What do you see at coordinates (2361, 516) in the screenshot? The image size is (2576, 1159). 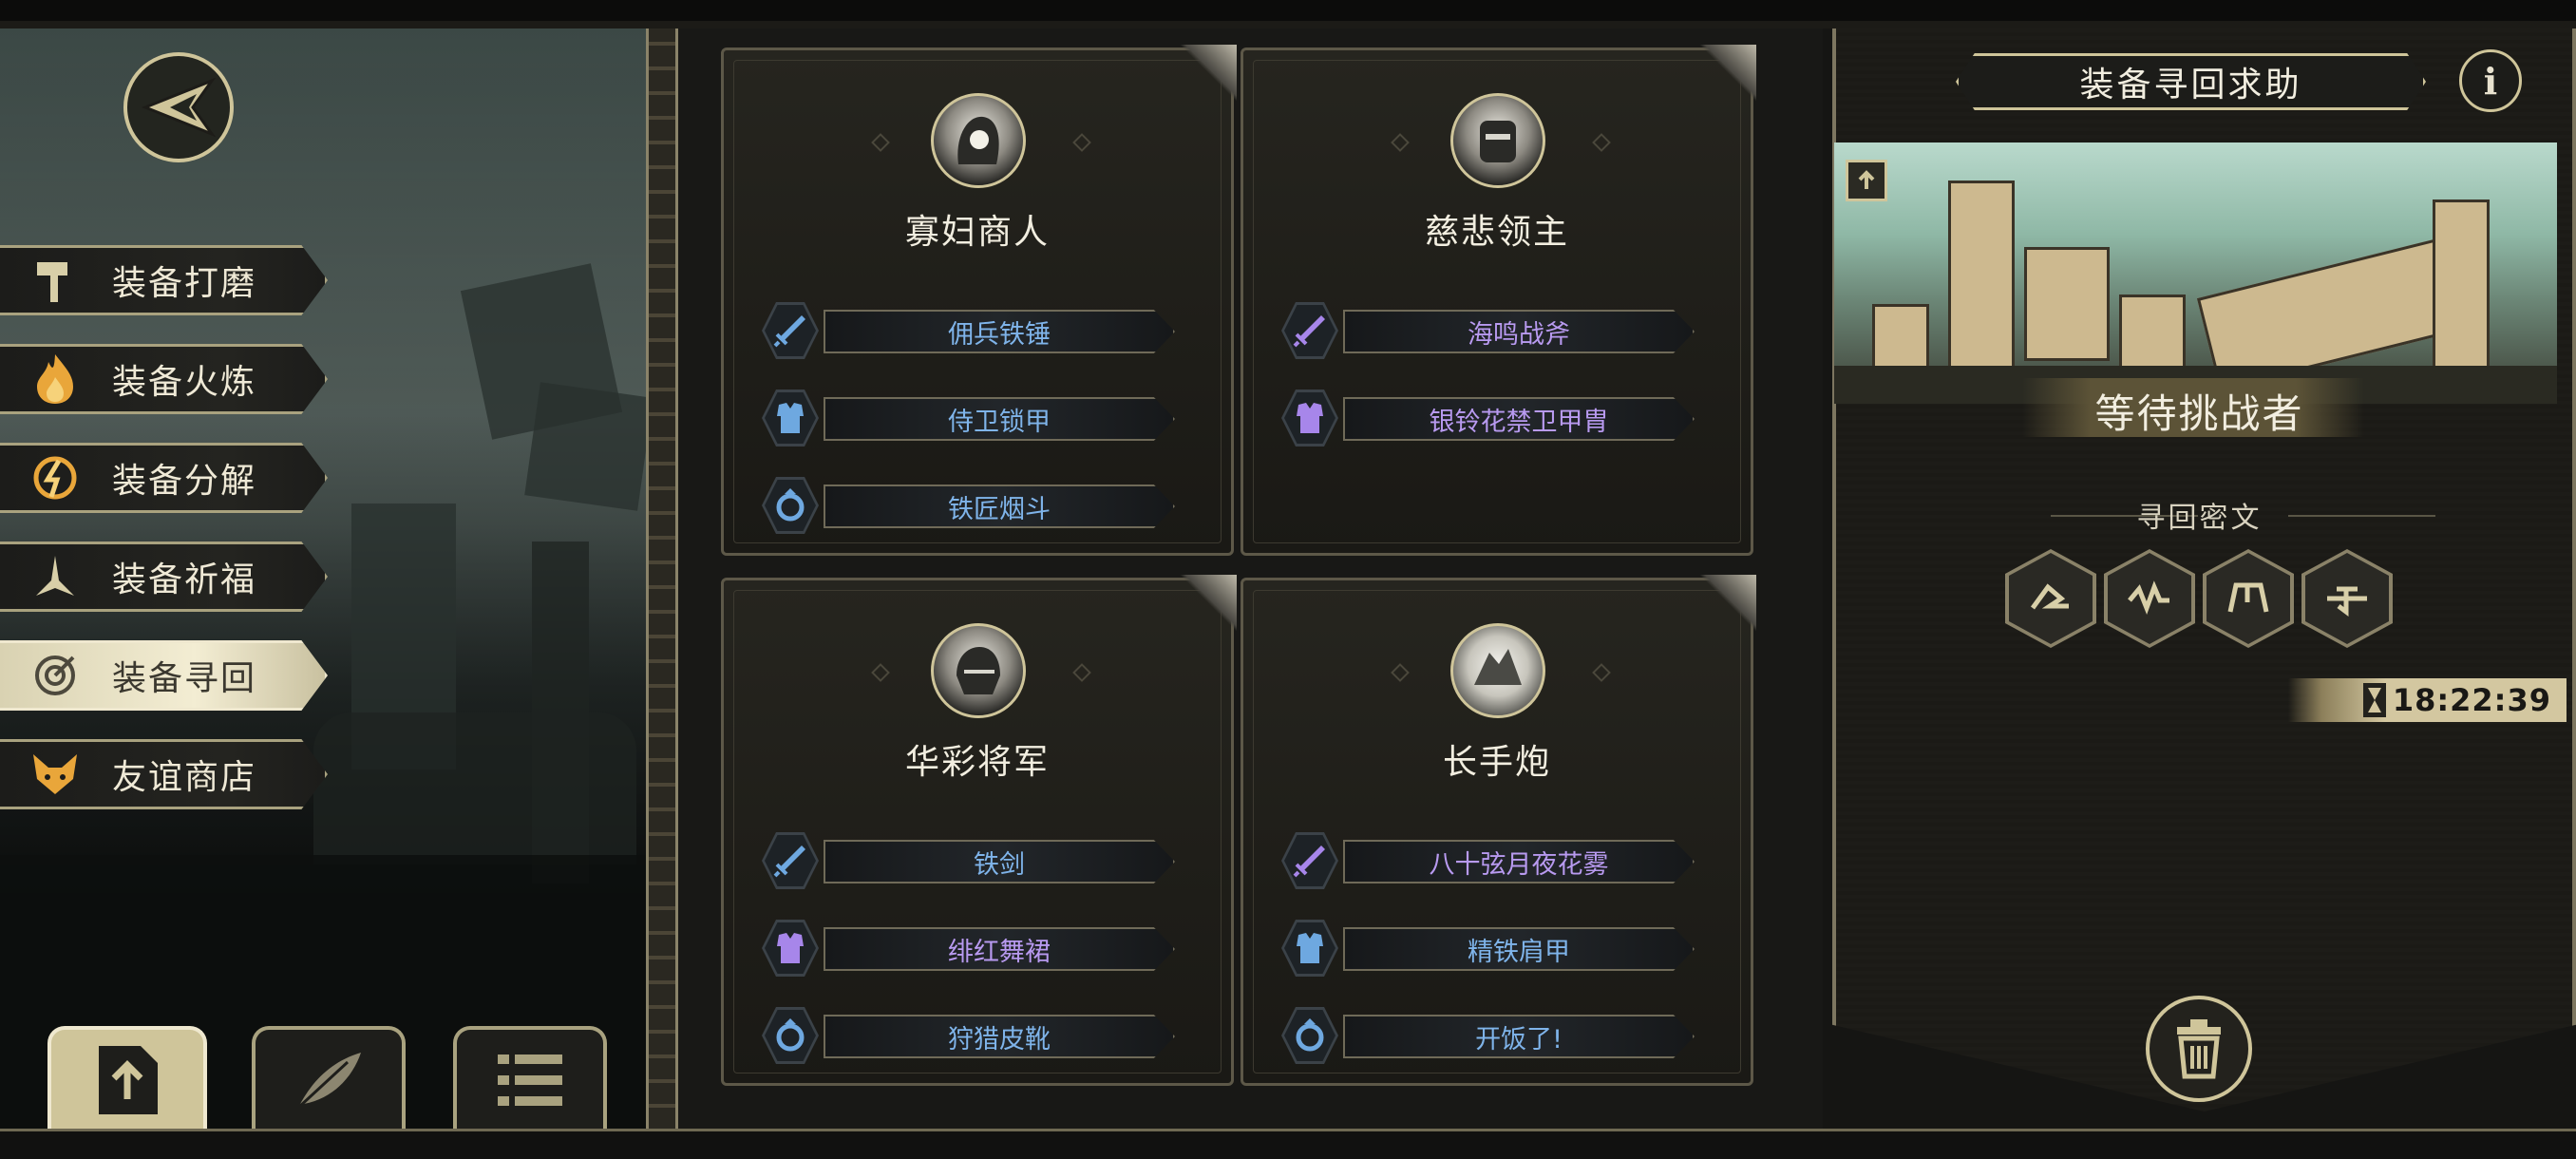 I see `cipher-divider-right` at bounding box center [2361, 516].